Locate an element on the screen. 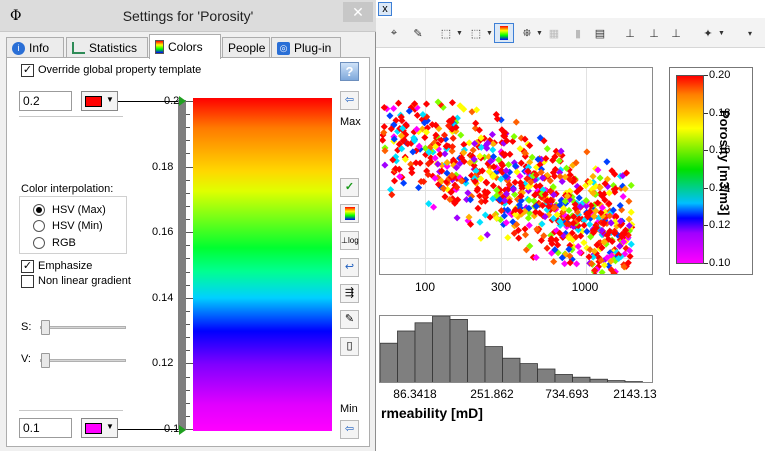 The height and width of the screenshot is (451, 765). tab-statistics: Statistics is located at coordinates (107, 47).